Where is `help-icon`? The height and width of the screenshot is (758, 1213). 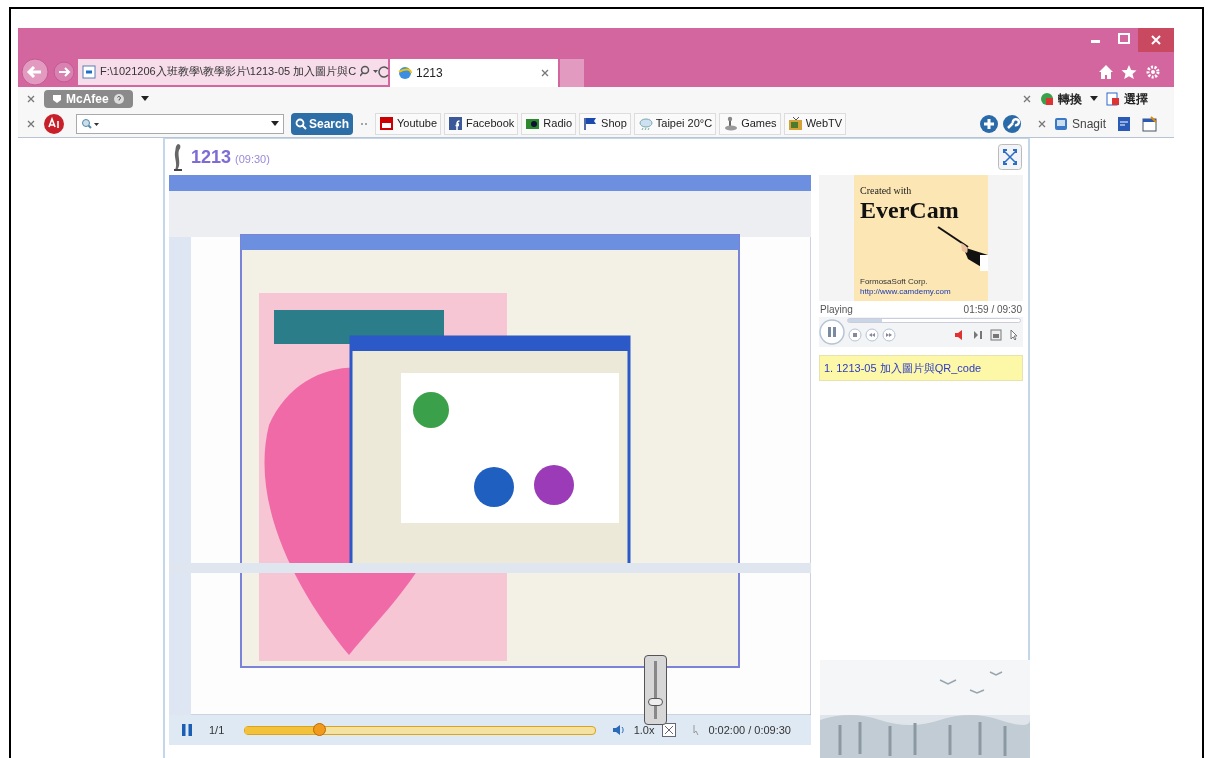 help-icon is located at coordinates (118, 98).